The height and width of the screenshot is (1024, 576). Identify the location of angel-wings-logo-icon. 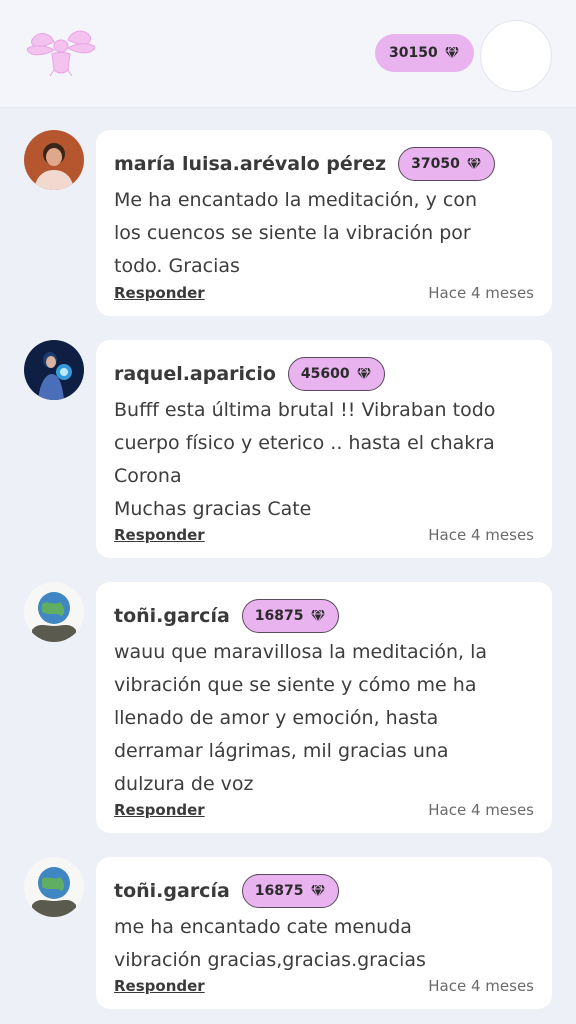
(61, 52).